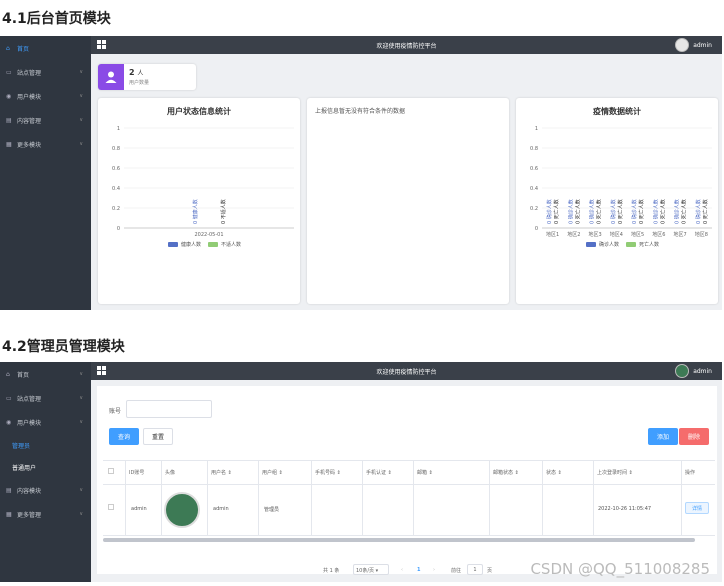 The image size is (724, 586). What do you see at coordinates (682, 371) in the screenshot?
I see `avatar` at bounding box center [682, 371].